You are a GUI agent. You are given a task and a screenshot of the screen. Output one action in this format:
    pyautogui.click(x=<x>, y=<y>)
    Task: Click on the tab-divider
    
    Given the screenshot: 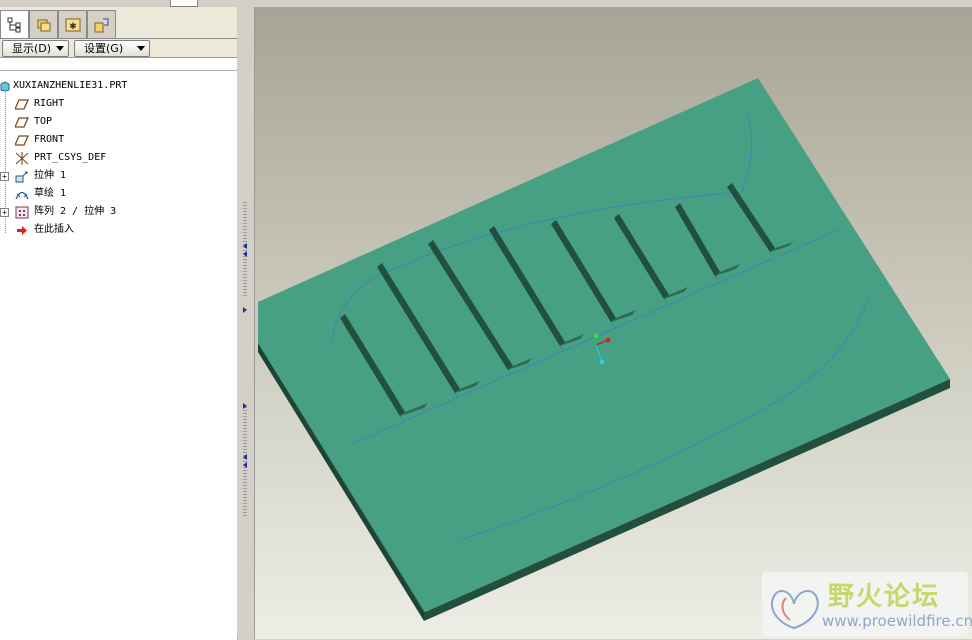 What is the action you would take?
    pyautogui.click(x=120, y=38)
    